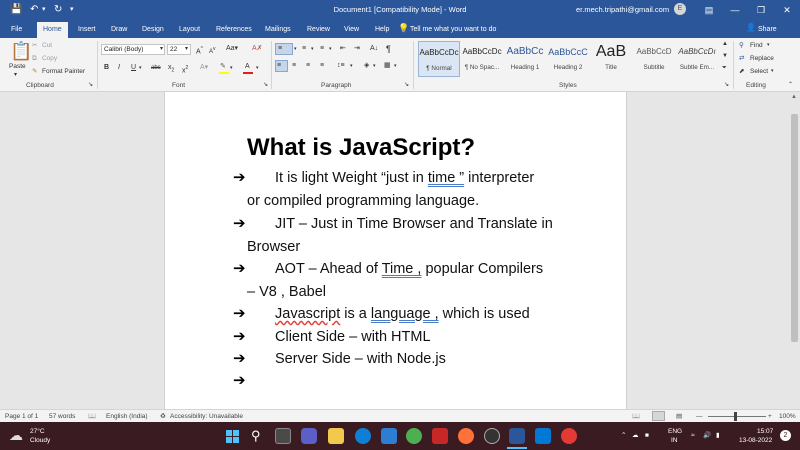 This screenshot has width=800, height=450. What do you see at coordinates (336, 436) in the screenshot?
I see `file-explorer-icon` at bounding box center [336, 436].